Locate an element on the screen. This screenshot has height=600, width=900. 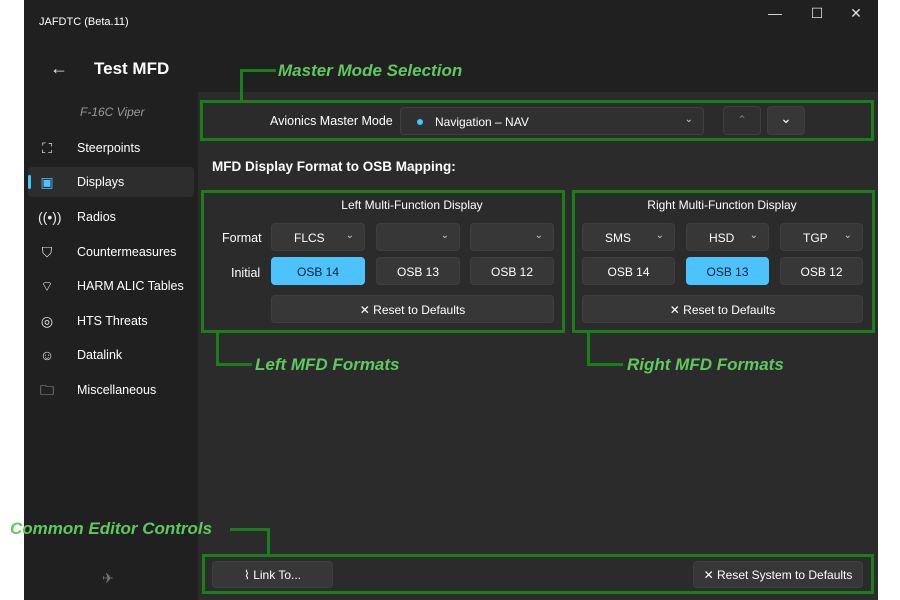
master-mode-highlight is located at coordinates (537, 120).